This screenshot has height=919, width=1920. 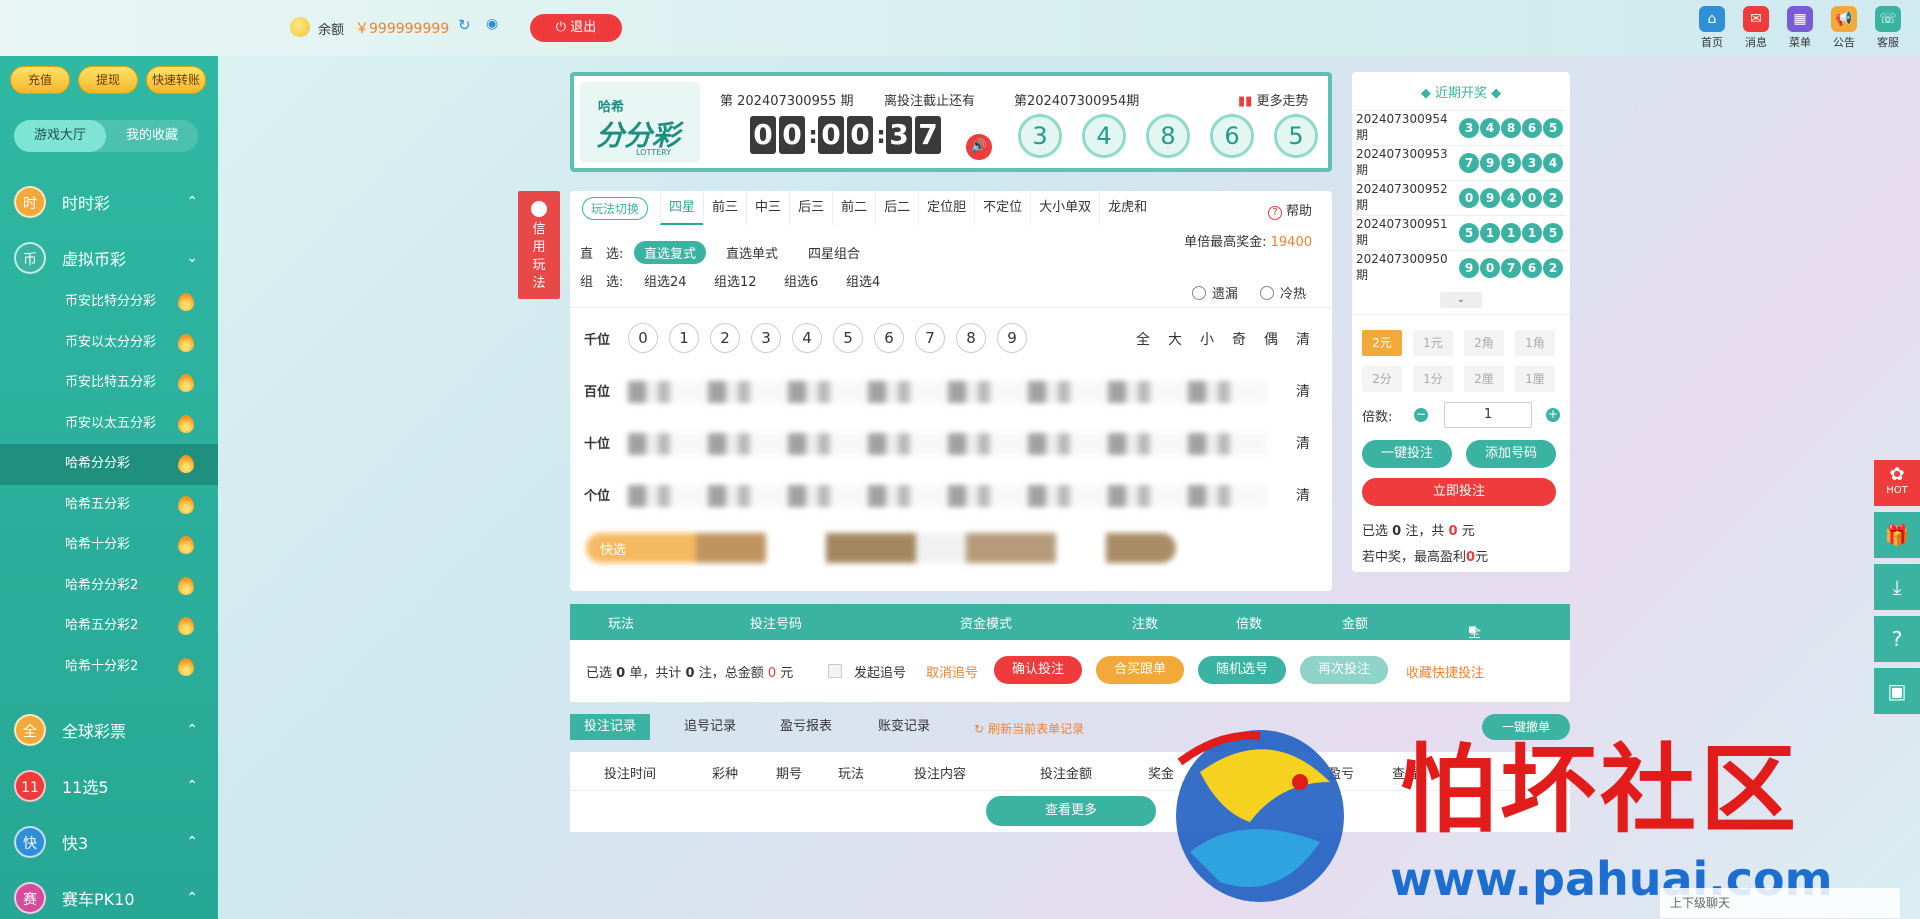 What do you see at coordinates (109, 343) in the screenshot?
I see `sidebar-sub-item: 币安以太分分彩` at bounding box center [109, 343].